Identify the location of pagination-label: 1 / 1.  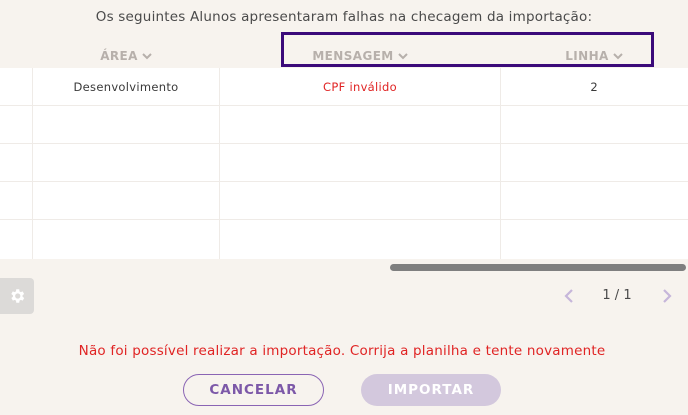
(617, 295).